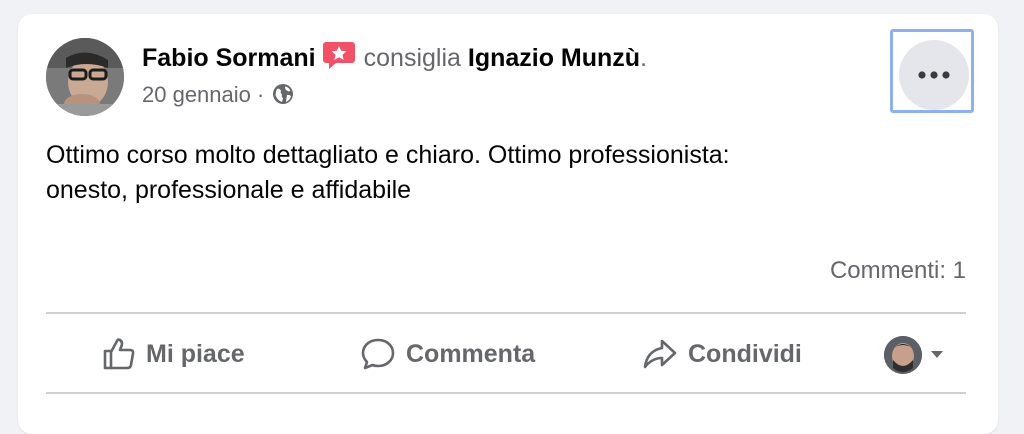 Image resolution: width=1024 pixels, height=434 pixels. What do you see at coordinates (119, 354) in the screenshot?
I see `thumbs-up-icon` at bounding box center [119, 354].